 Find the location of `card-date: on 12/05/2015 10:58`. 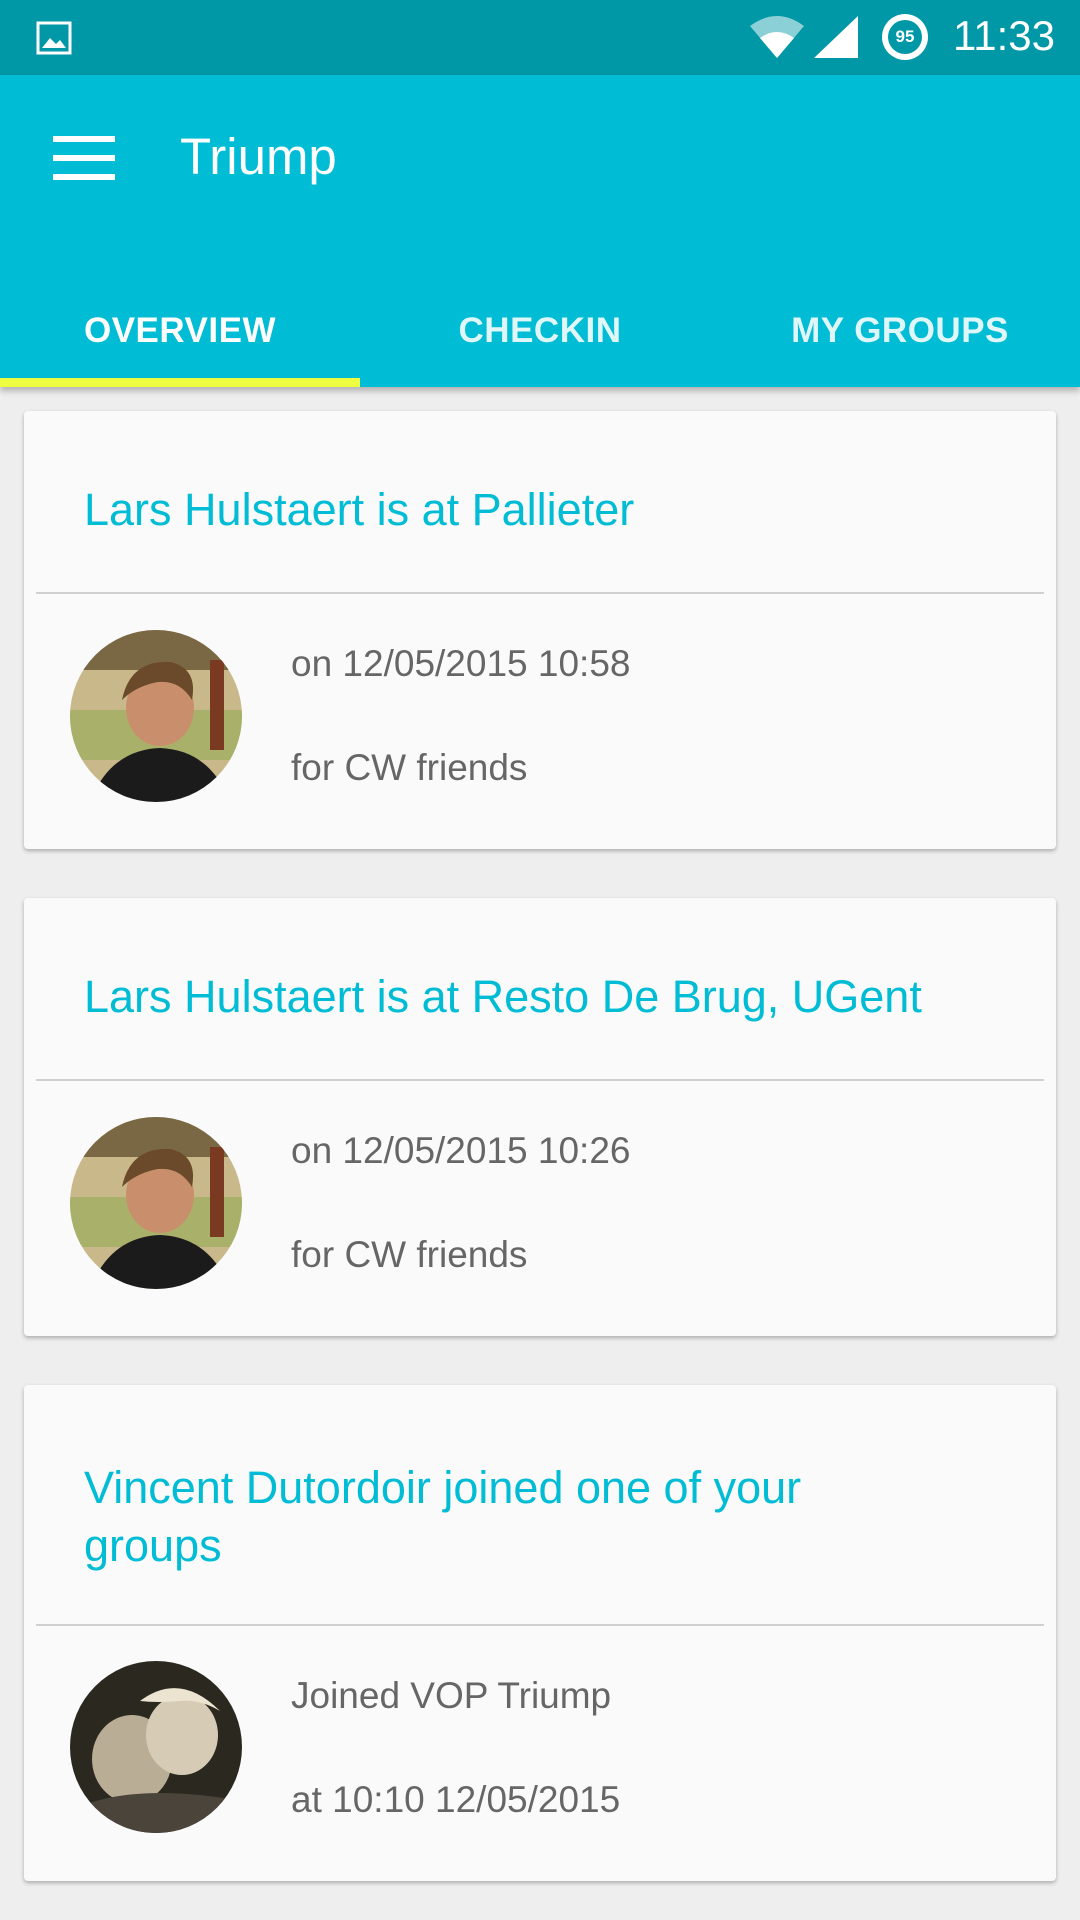

card-date: on 12/05/2015 10:58 is located at coordinates (461, 663).